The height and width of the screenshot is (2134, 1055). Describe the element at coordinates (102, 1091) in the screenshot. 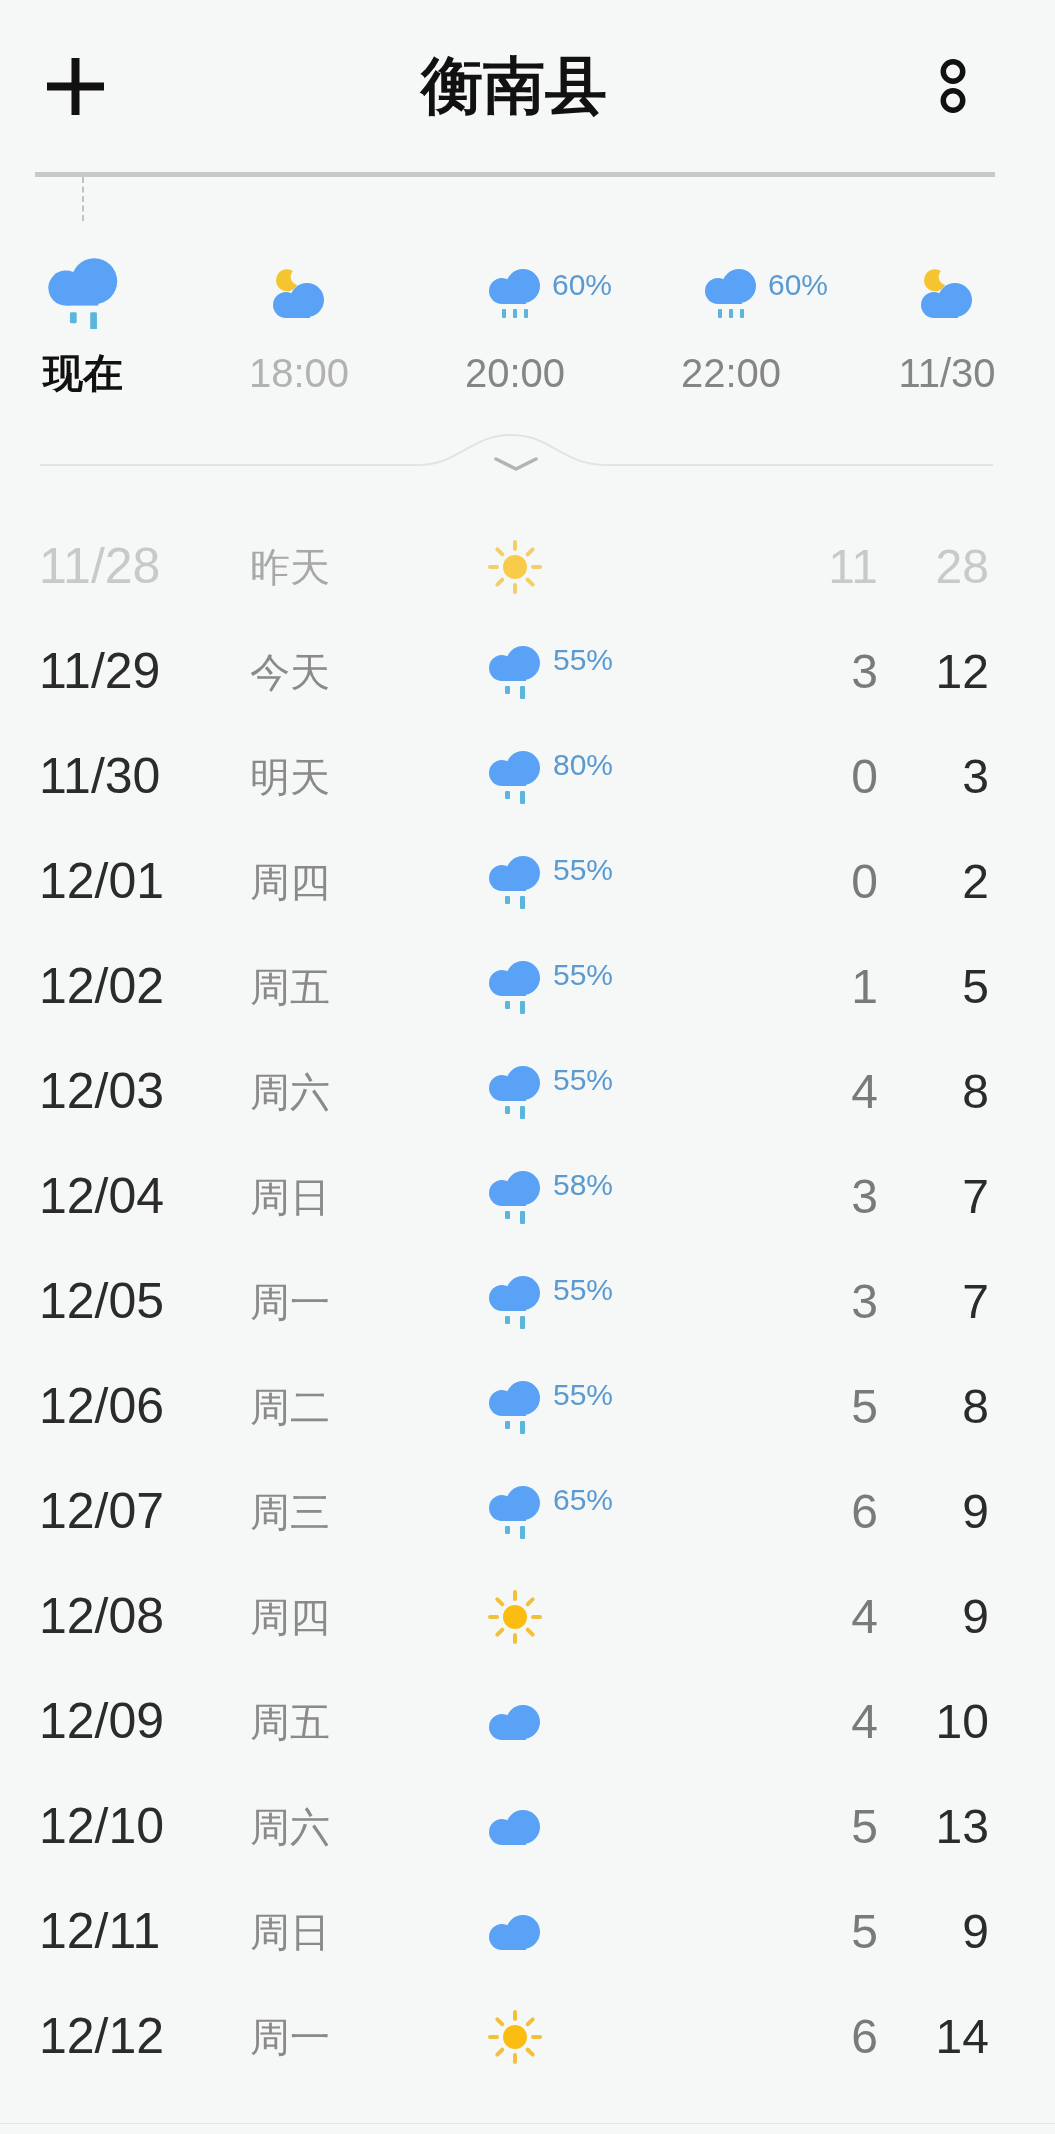

I see `date-label: 12/03` at that location.